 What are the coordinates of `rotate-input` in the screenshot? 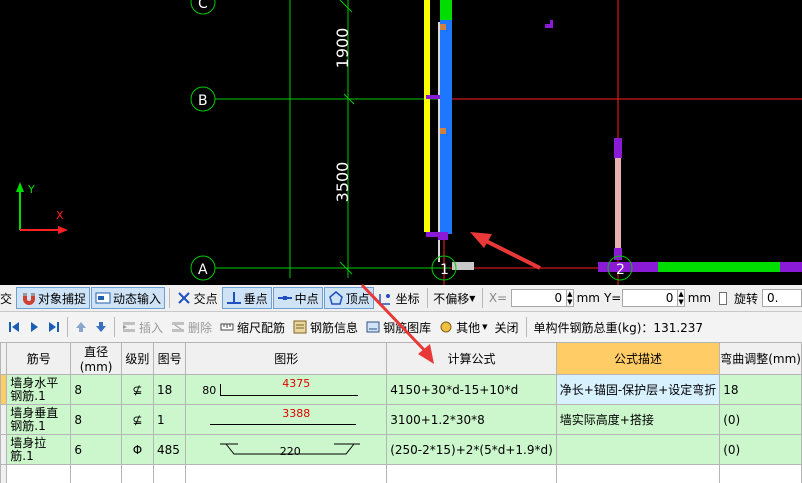 It's located at (782, 298).